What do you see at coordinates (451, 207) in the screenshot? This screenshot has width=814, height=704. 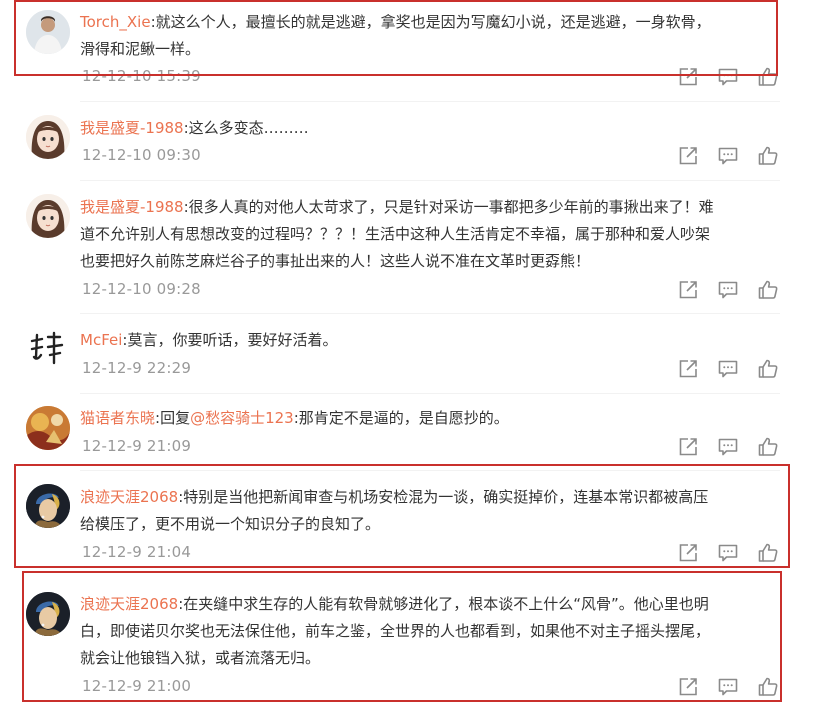 I see `comment-text: 很多人真的对他人太苛求了，只是针对采访一事都把多少年前的事揪出来了！难` at bounding box center [451, 207].